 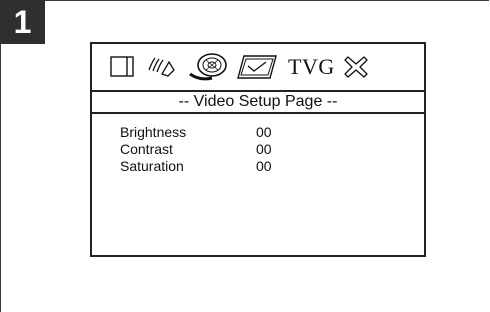 I want to click on tvg-icon: TVG, so click(x=311, y=67).